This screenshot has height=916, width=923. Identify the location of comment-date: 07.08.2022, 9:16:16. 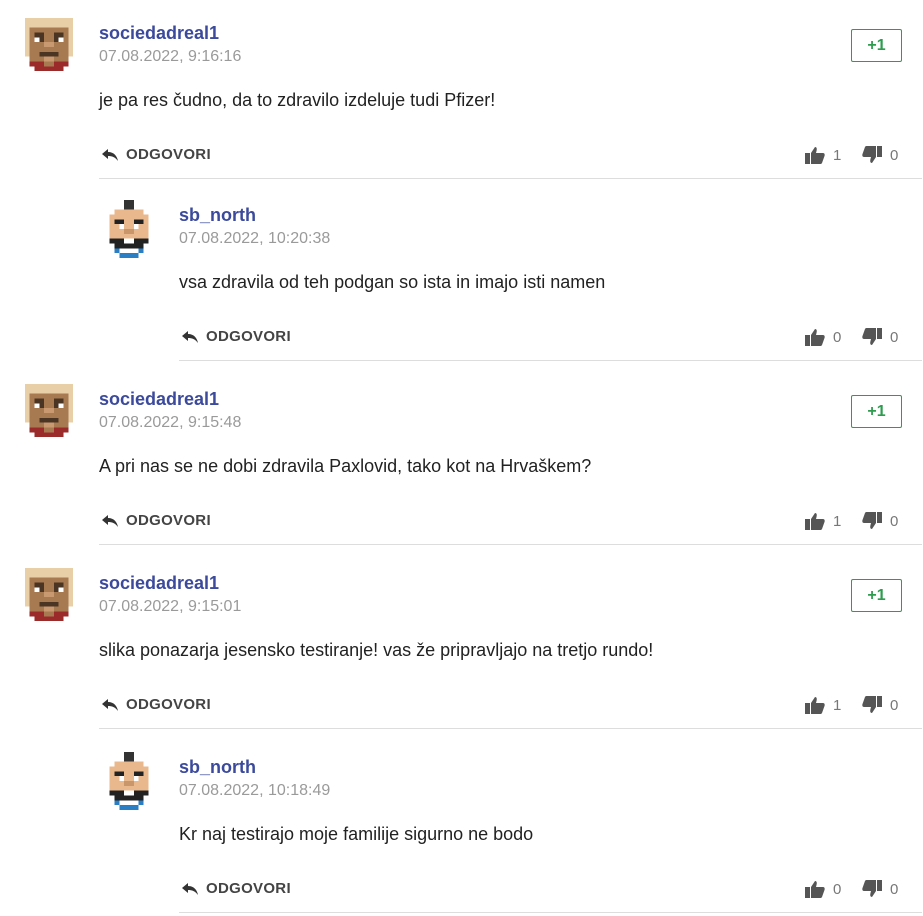
(170, 56).